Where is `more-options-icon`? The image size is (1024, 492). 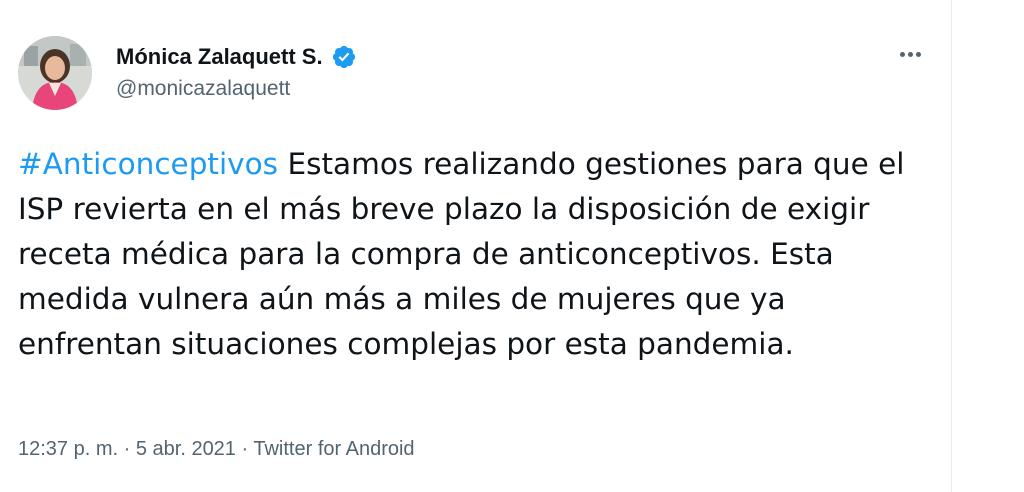 more-options-icon is located at coordinates (910, 54).